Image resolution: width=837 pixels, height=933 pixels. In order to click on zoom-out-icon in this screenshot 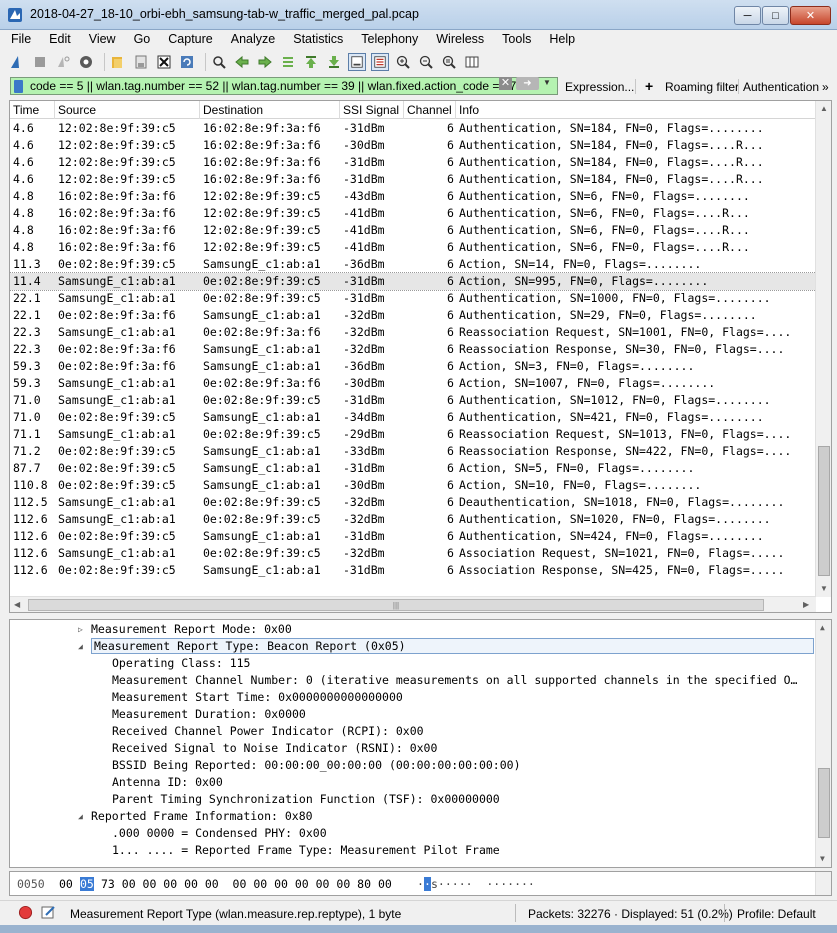, I will do `click(426, 62)`.